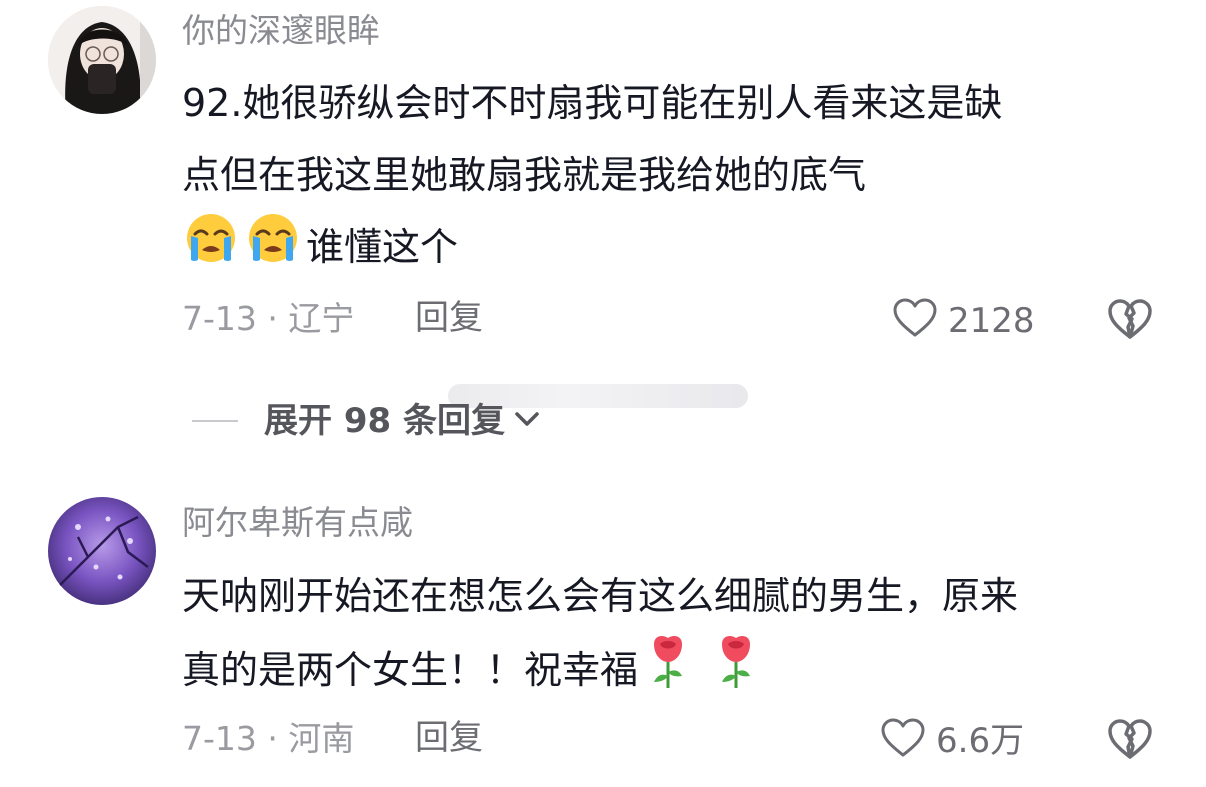 This screenshot has height=787, width=1206. Describe the element at coordinates (592, 103) in the screenshot. I see `comment-text-line: 92.她很骄纵会时不时扇我可能在别人看来这是缺` at that location.